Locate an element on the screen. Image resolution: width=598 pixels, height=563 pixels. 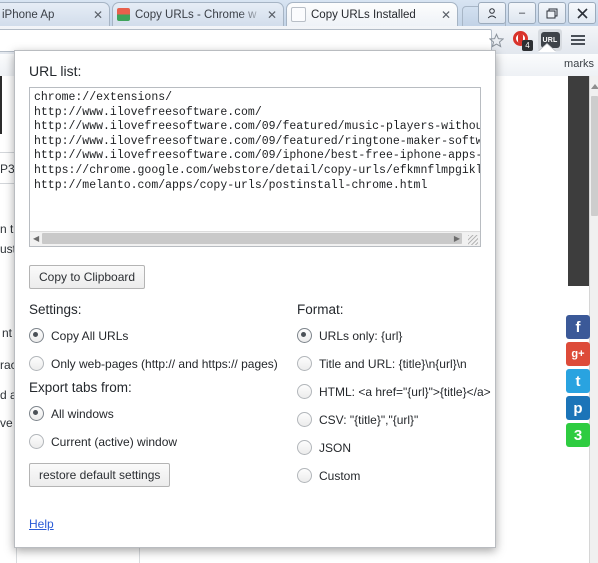
radio-label: Copy All URLs is located at coordinates (90, 335).